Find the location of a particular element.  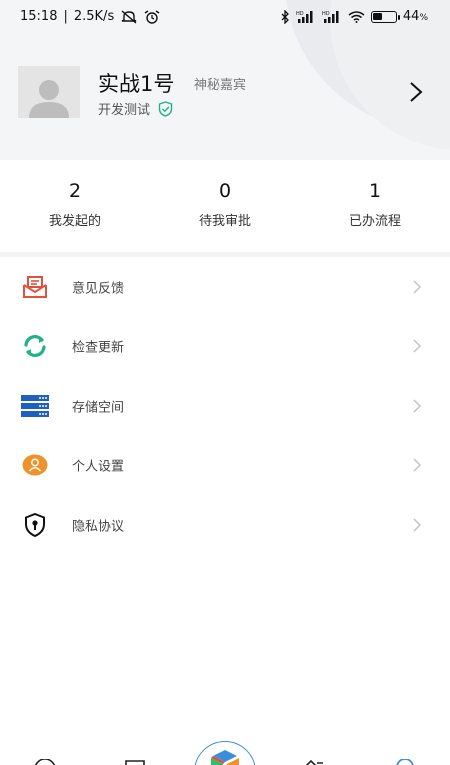

workbench-cube-icon is located at coordinates (225, 757).